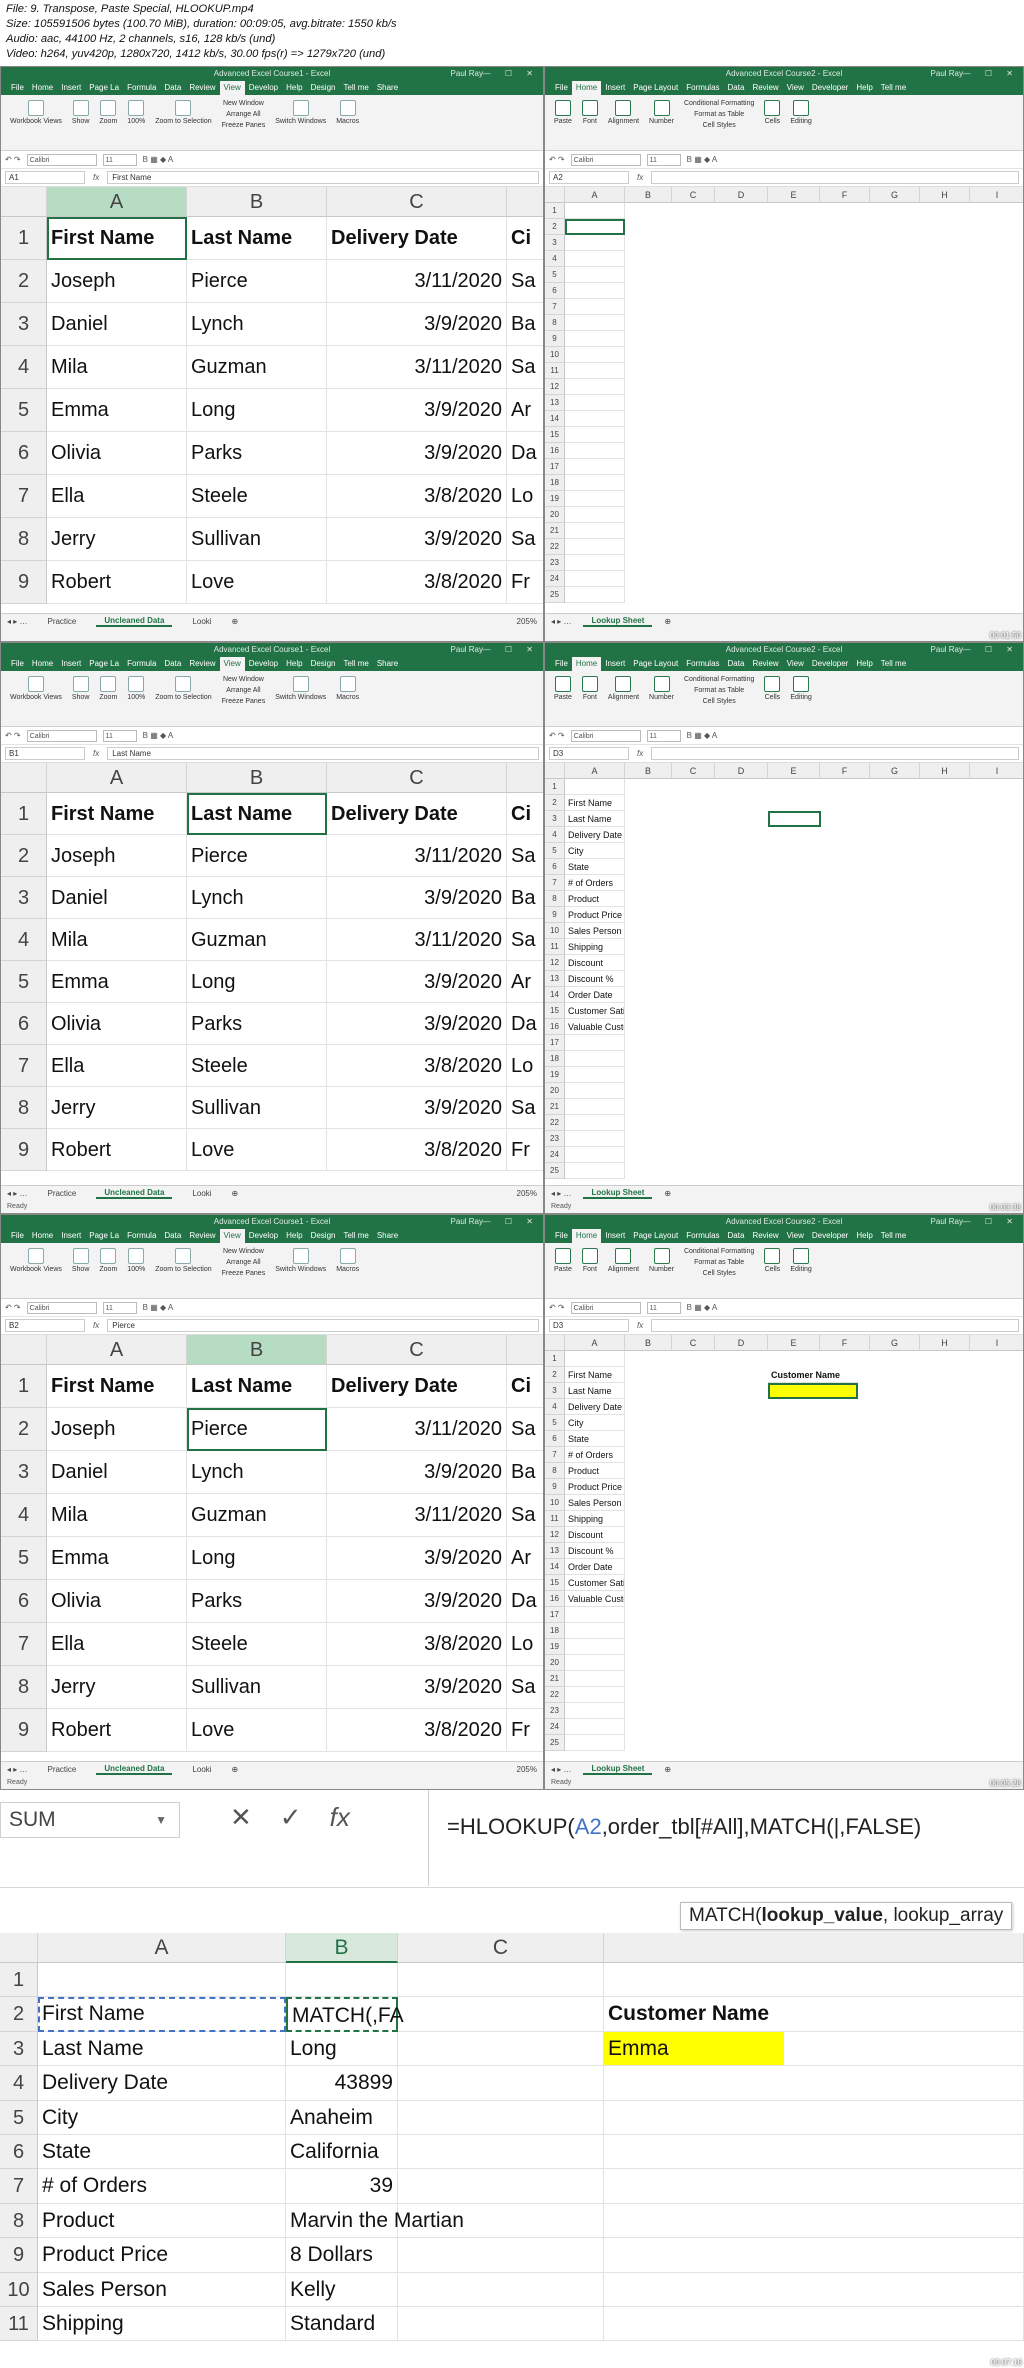 Image resolution: width=1024 pixels, height=2368 pixels. Describe the element at coordinates (800, 698) in the screenshot. I see `editing-button: Editing` at that location.